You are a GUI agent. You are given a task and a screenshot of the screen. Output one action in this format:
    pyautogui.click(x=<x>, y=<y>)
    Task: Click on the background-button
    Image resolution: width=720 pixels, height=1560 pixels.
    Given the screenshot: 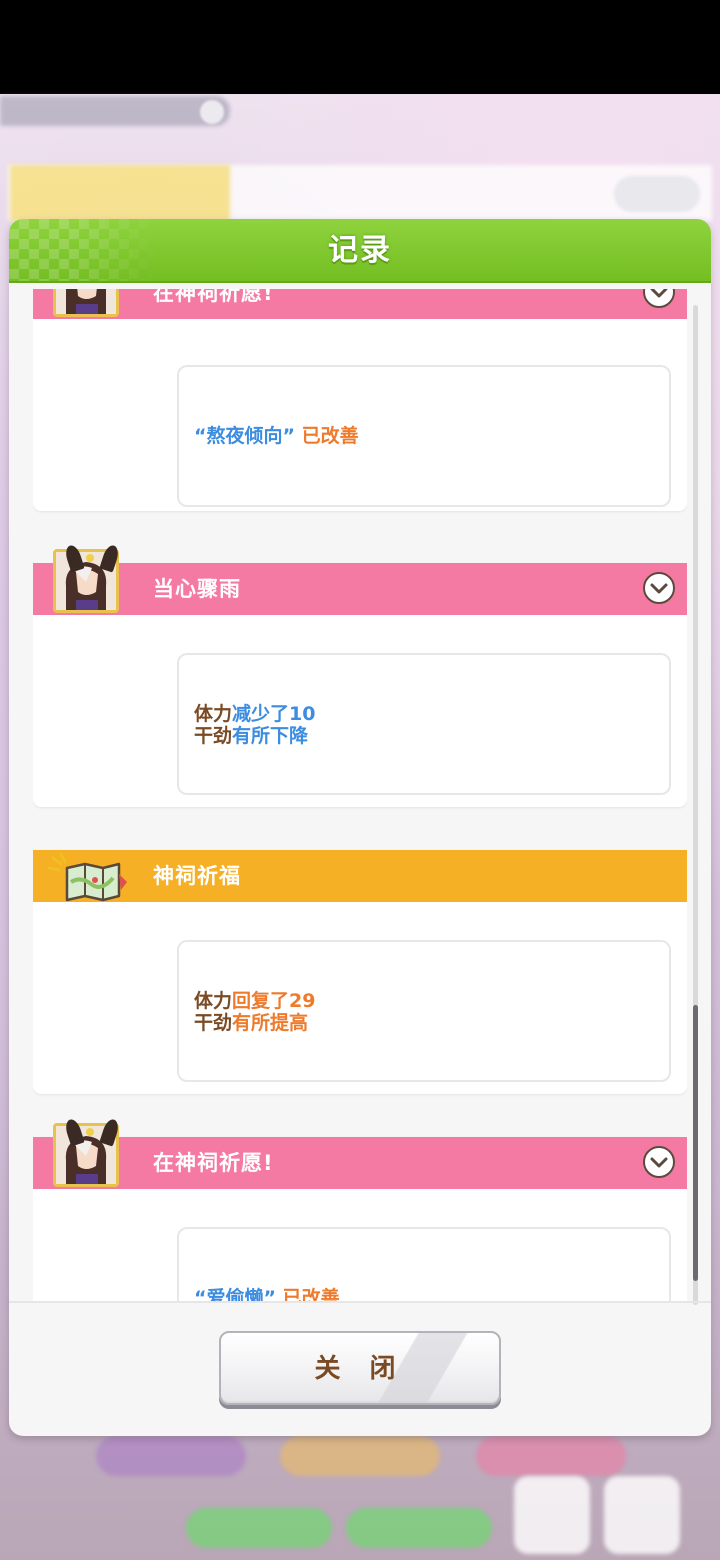 What is the action you would take?
    pyautogui.click(x=657, y=194)
    